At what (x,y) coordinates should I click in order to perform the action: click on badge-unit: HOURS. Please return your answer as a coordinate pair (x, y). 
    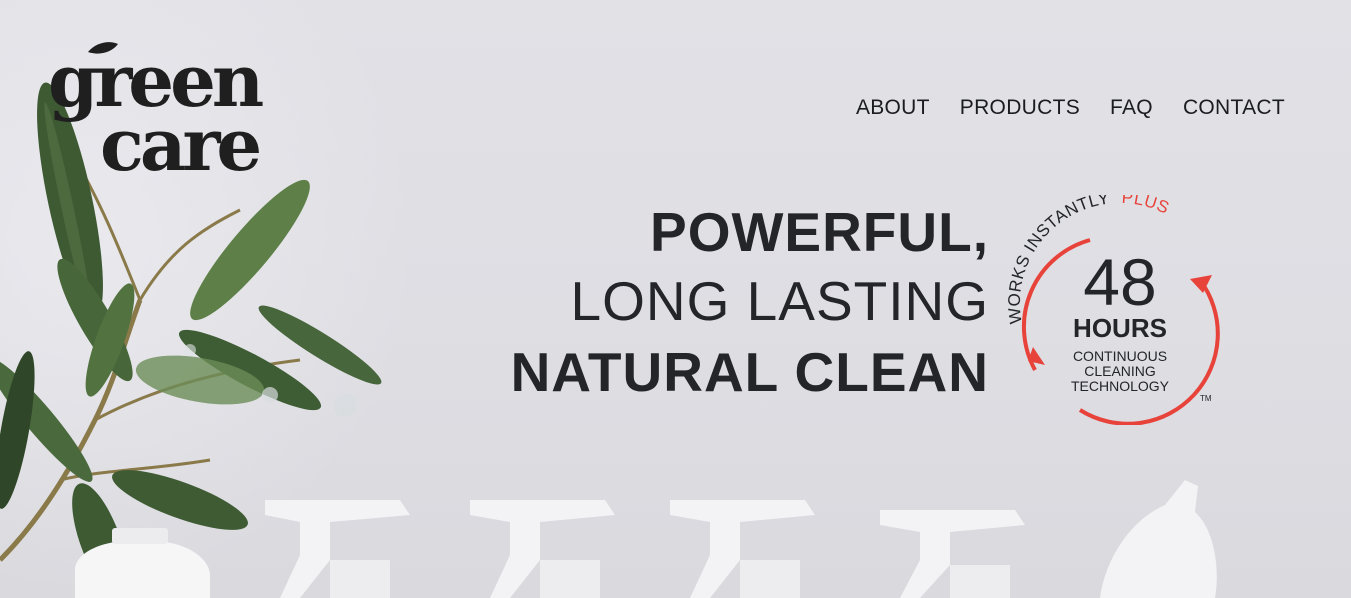
    Looking at the image, I should click on (1120, 328).